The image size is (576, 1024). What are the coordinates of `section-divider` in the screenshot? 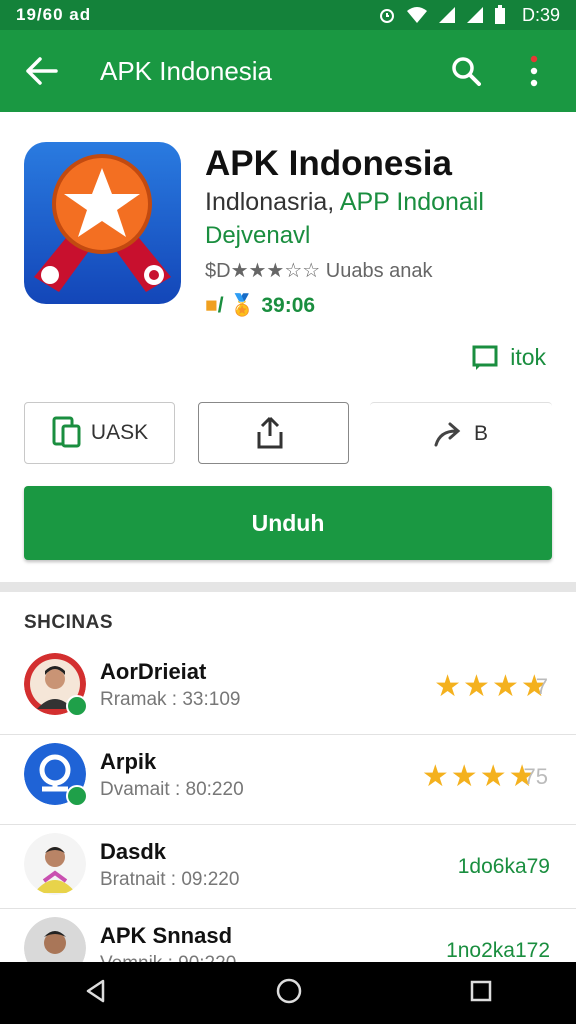 It's located at (288, 587).